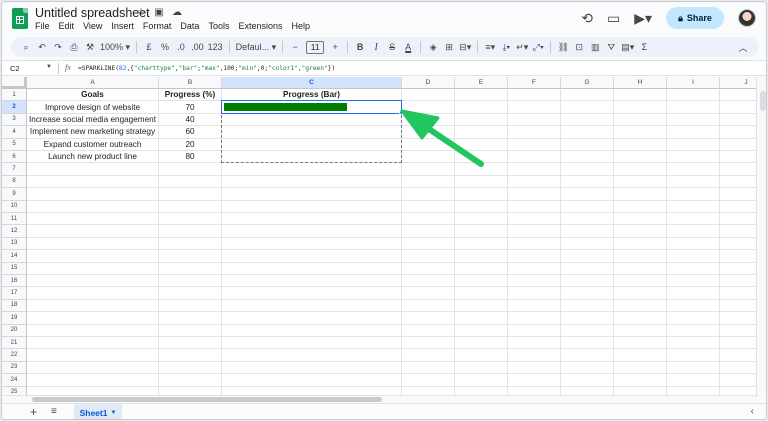  What do you see at coordinates (433, 47) in the screenshot?
I see `fill-color-icon: ◈` at bounding box center [433, 47].